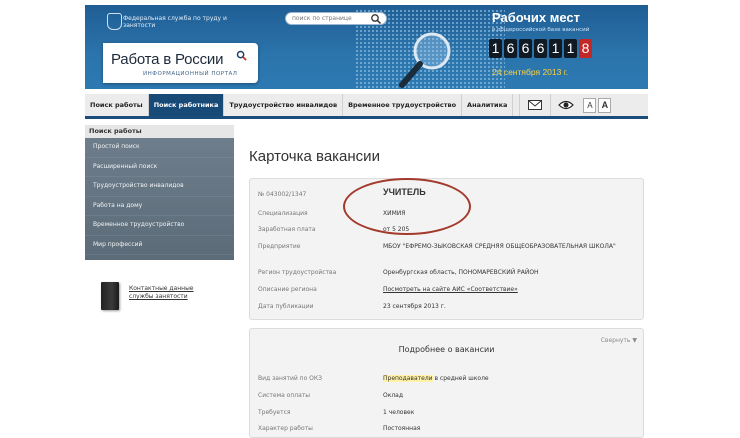 This screenshot has width=740, height=438. I want to click on pay-system-value: Оклад, so click(393, 395).